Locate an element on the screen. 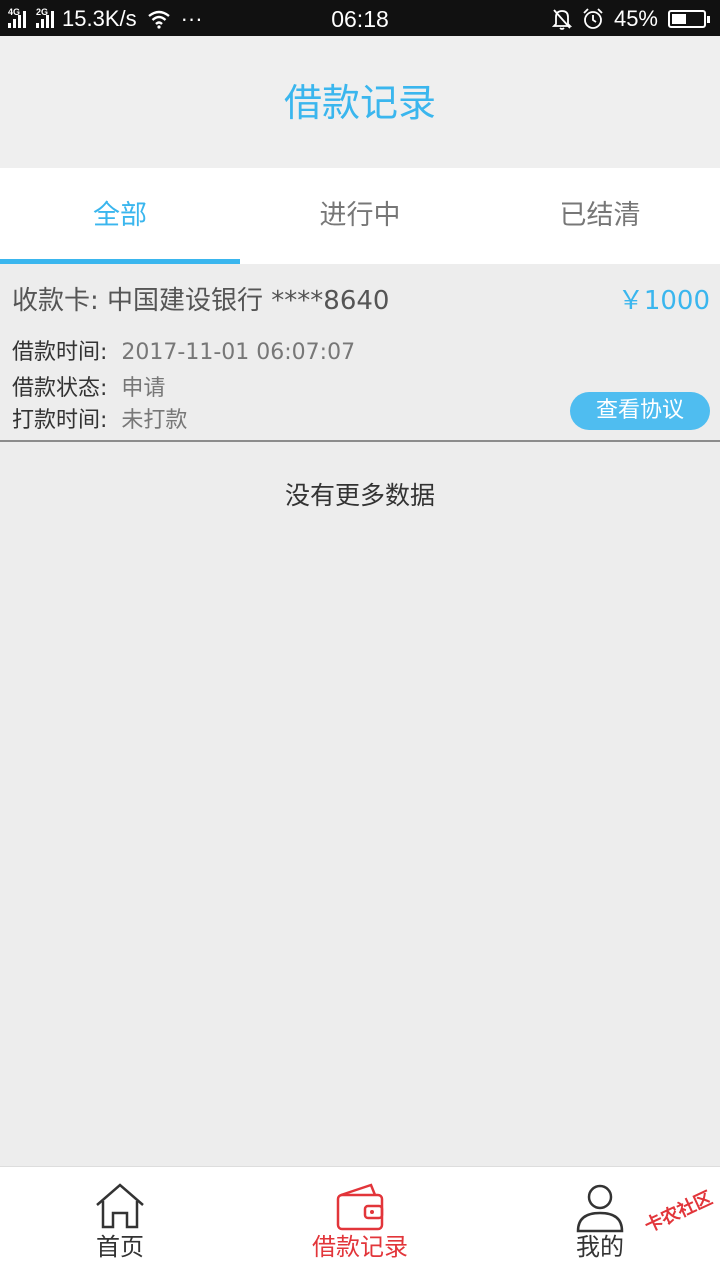 The width and height of the screenshot is (720, 1280). battery-icon is located at coordinates (689, 19).